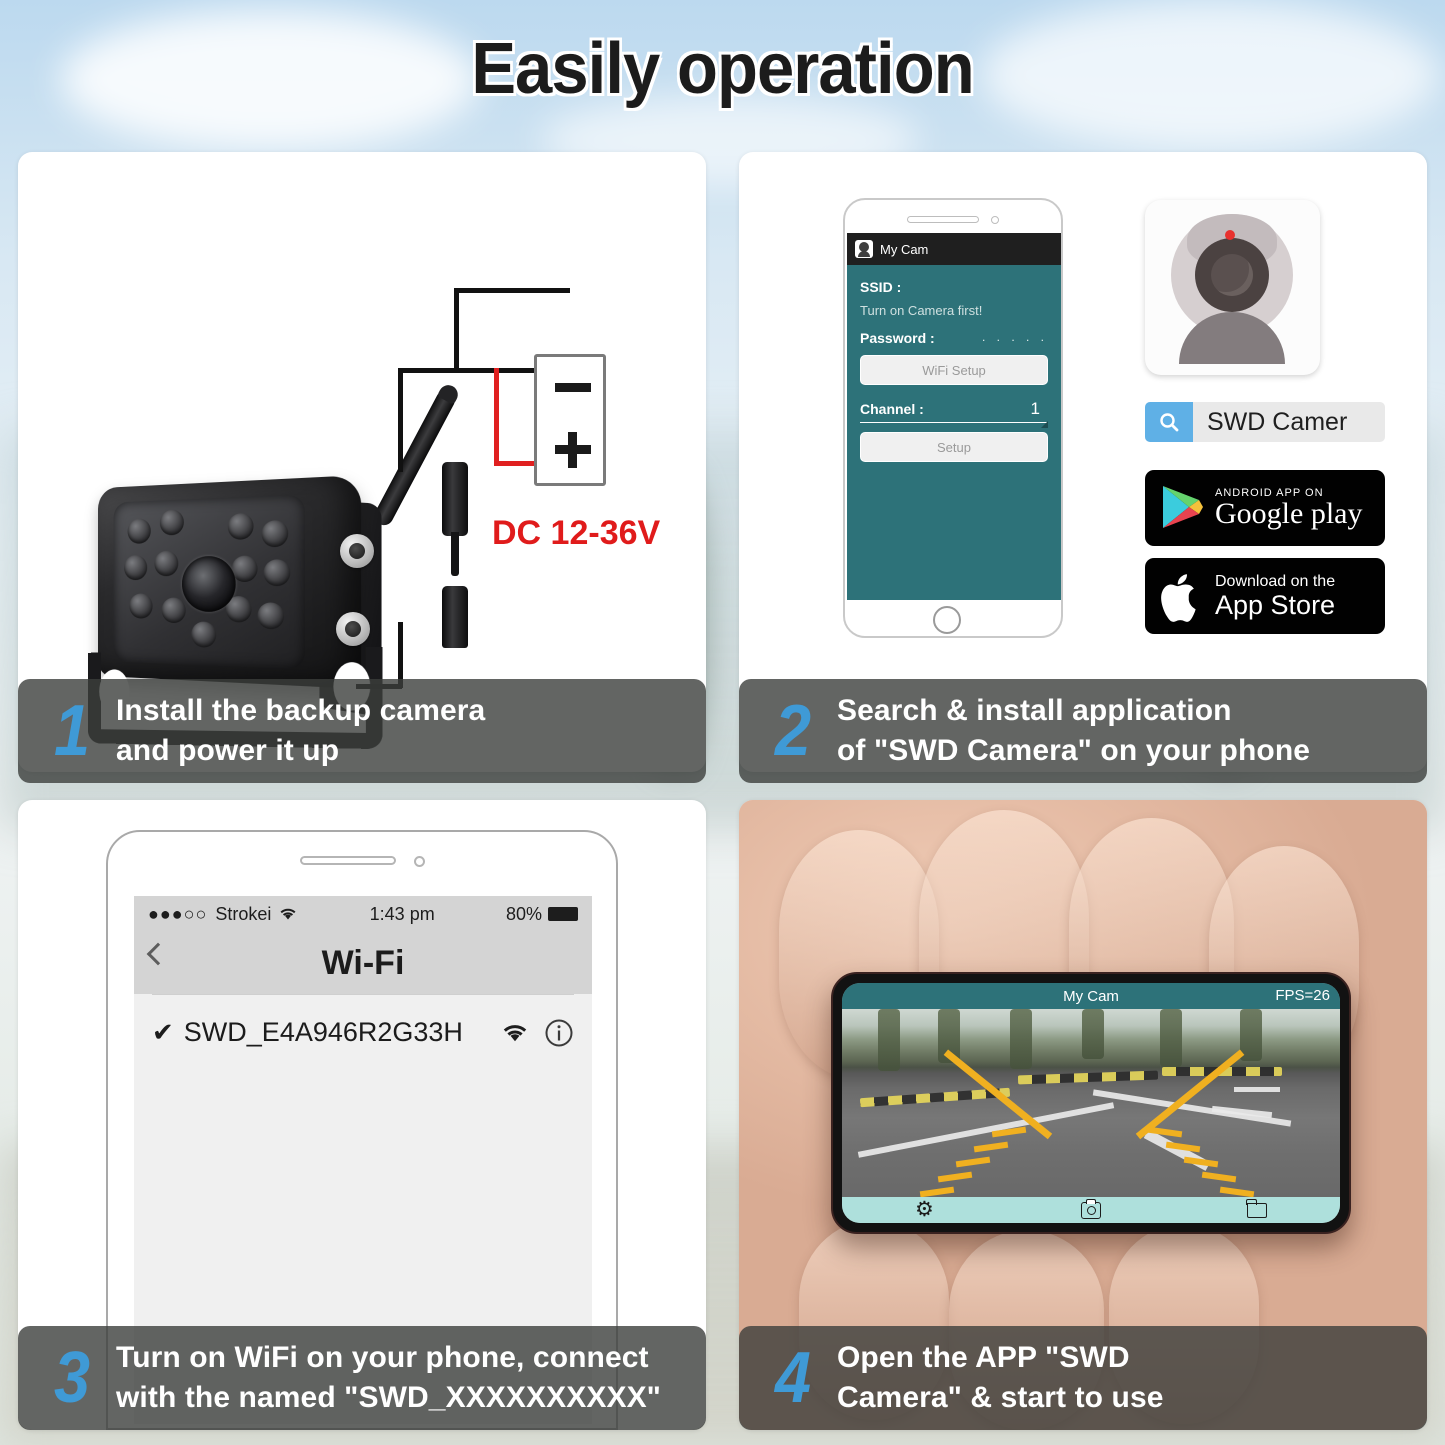 This screenshot has height=1445, width=1445. Describe the element at coordinates (1178, 598) in the screenshot. I see `apple-icon` at that location.